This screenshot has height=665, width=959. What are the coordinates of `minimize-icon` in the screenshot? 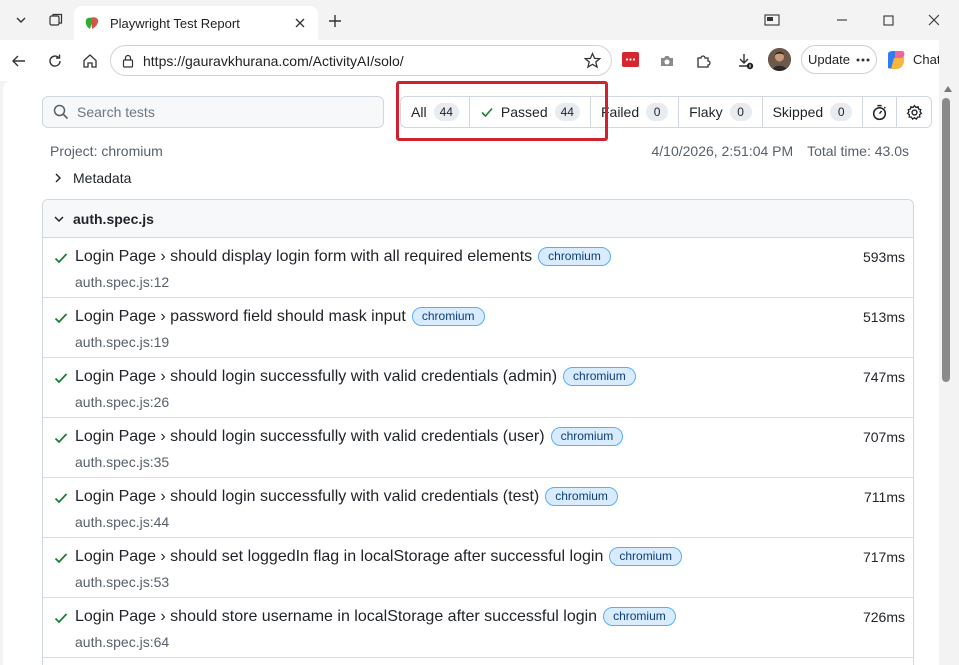 It's located at (842, 20).